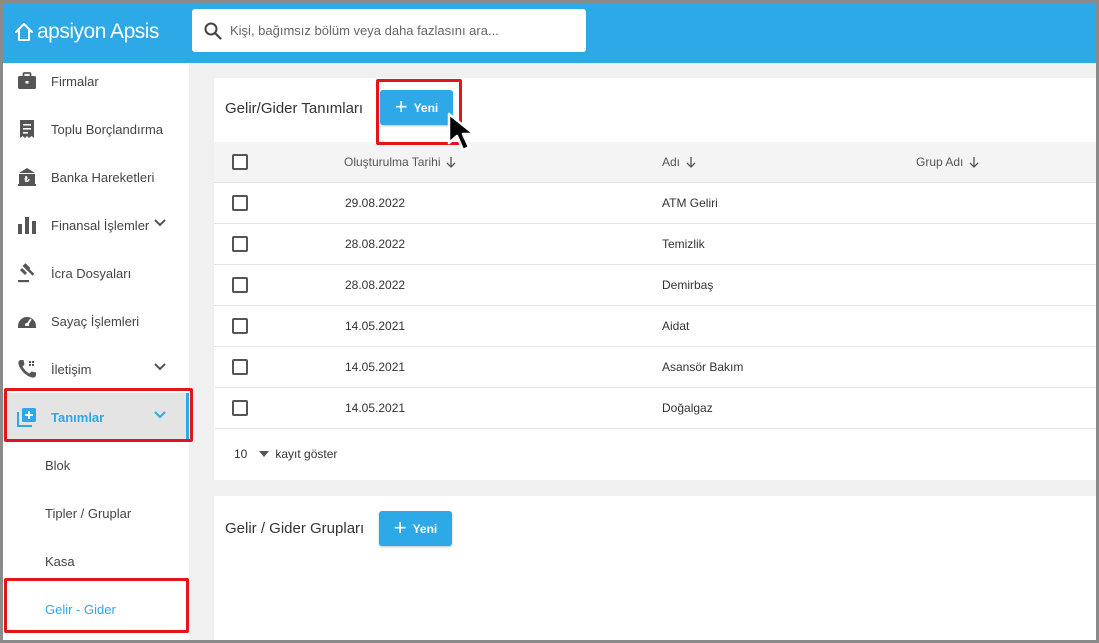  What do you see at coordinates (240, 454) in the screenshot?
I see `page-size-value: 10` at bounding box center [240, 454].